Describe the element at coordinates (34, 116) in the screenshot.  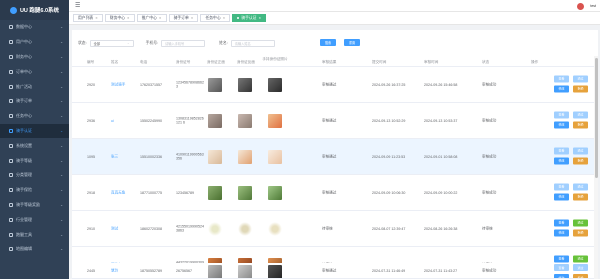
I see `sidebar-item-task-center: 任务中心 ⌄` at that location.